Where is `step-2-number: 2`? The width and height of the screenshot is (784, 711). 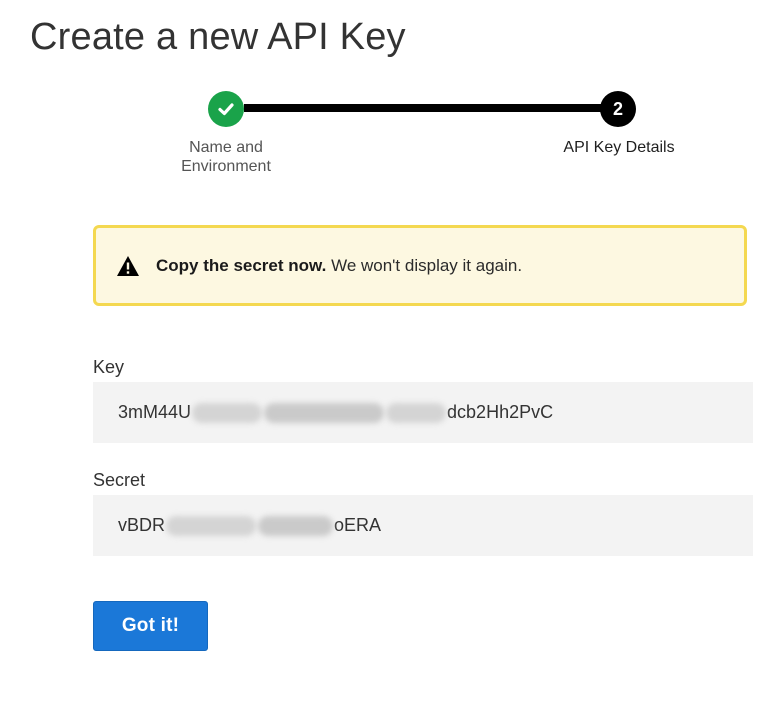 step-2-number: 2 is located at coordinates (617, 108).